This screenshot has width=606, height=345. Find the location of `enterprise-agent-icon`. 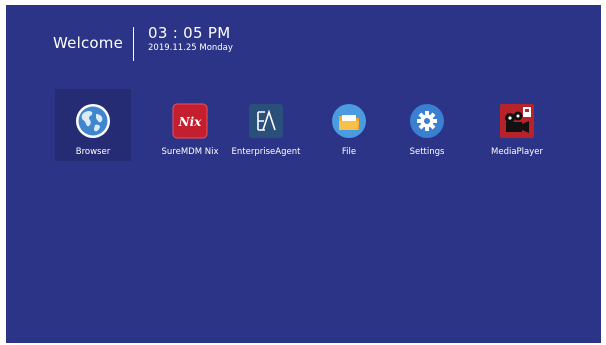

enterprise-agent-icon is located at coordinates (266, 121).